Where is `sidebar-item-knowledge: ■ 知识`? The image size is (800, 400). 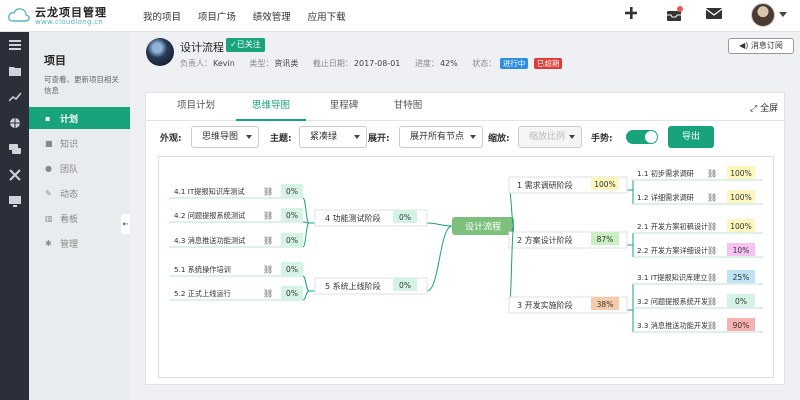
sidebar-item-knowledge: ■ 知识 is located at coordinates (79, 143).